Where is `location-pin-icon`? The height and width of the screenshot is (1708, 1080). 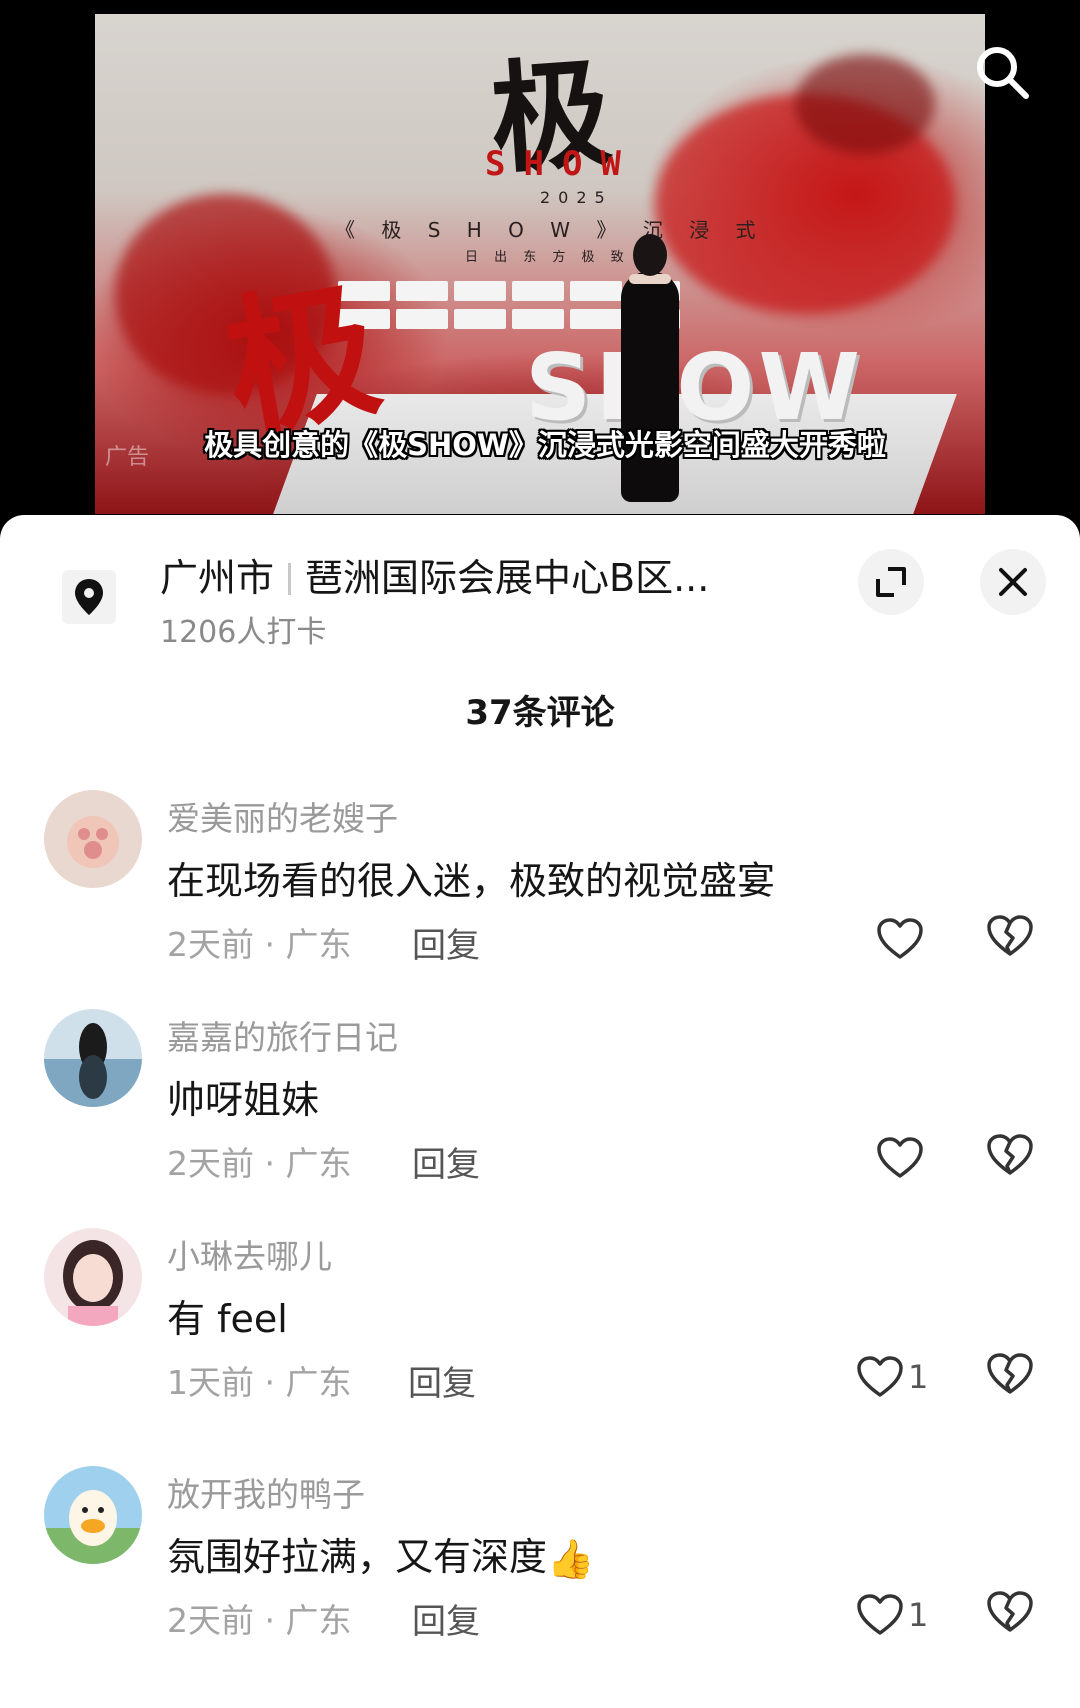 location-pin-icon is located at coordinates (89, 597).